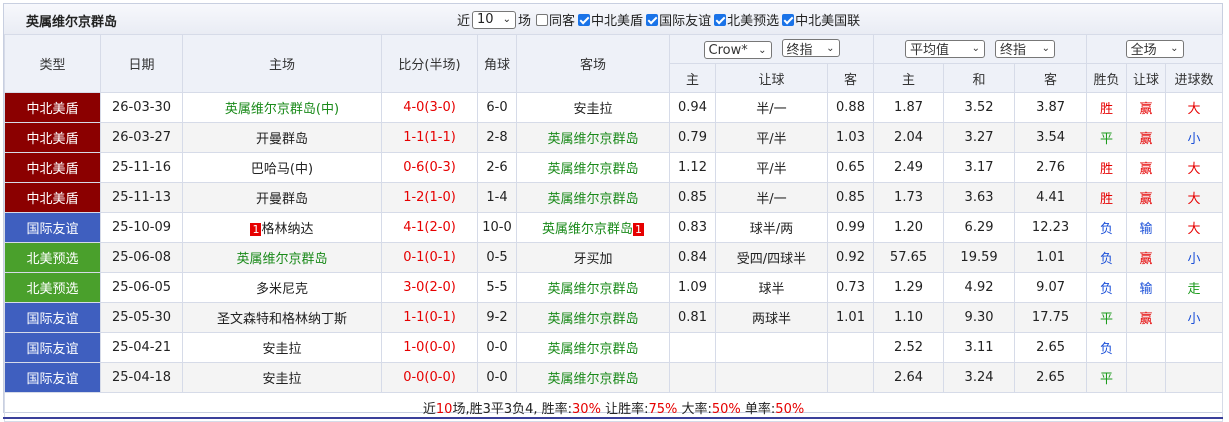 The image size is (1229, 422). Describe the element at coordinates (1051, 197) in the screenshot. I see `euro-away-odds: 4.41` at that location.